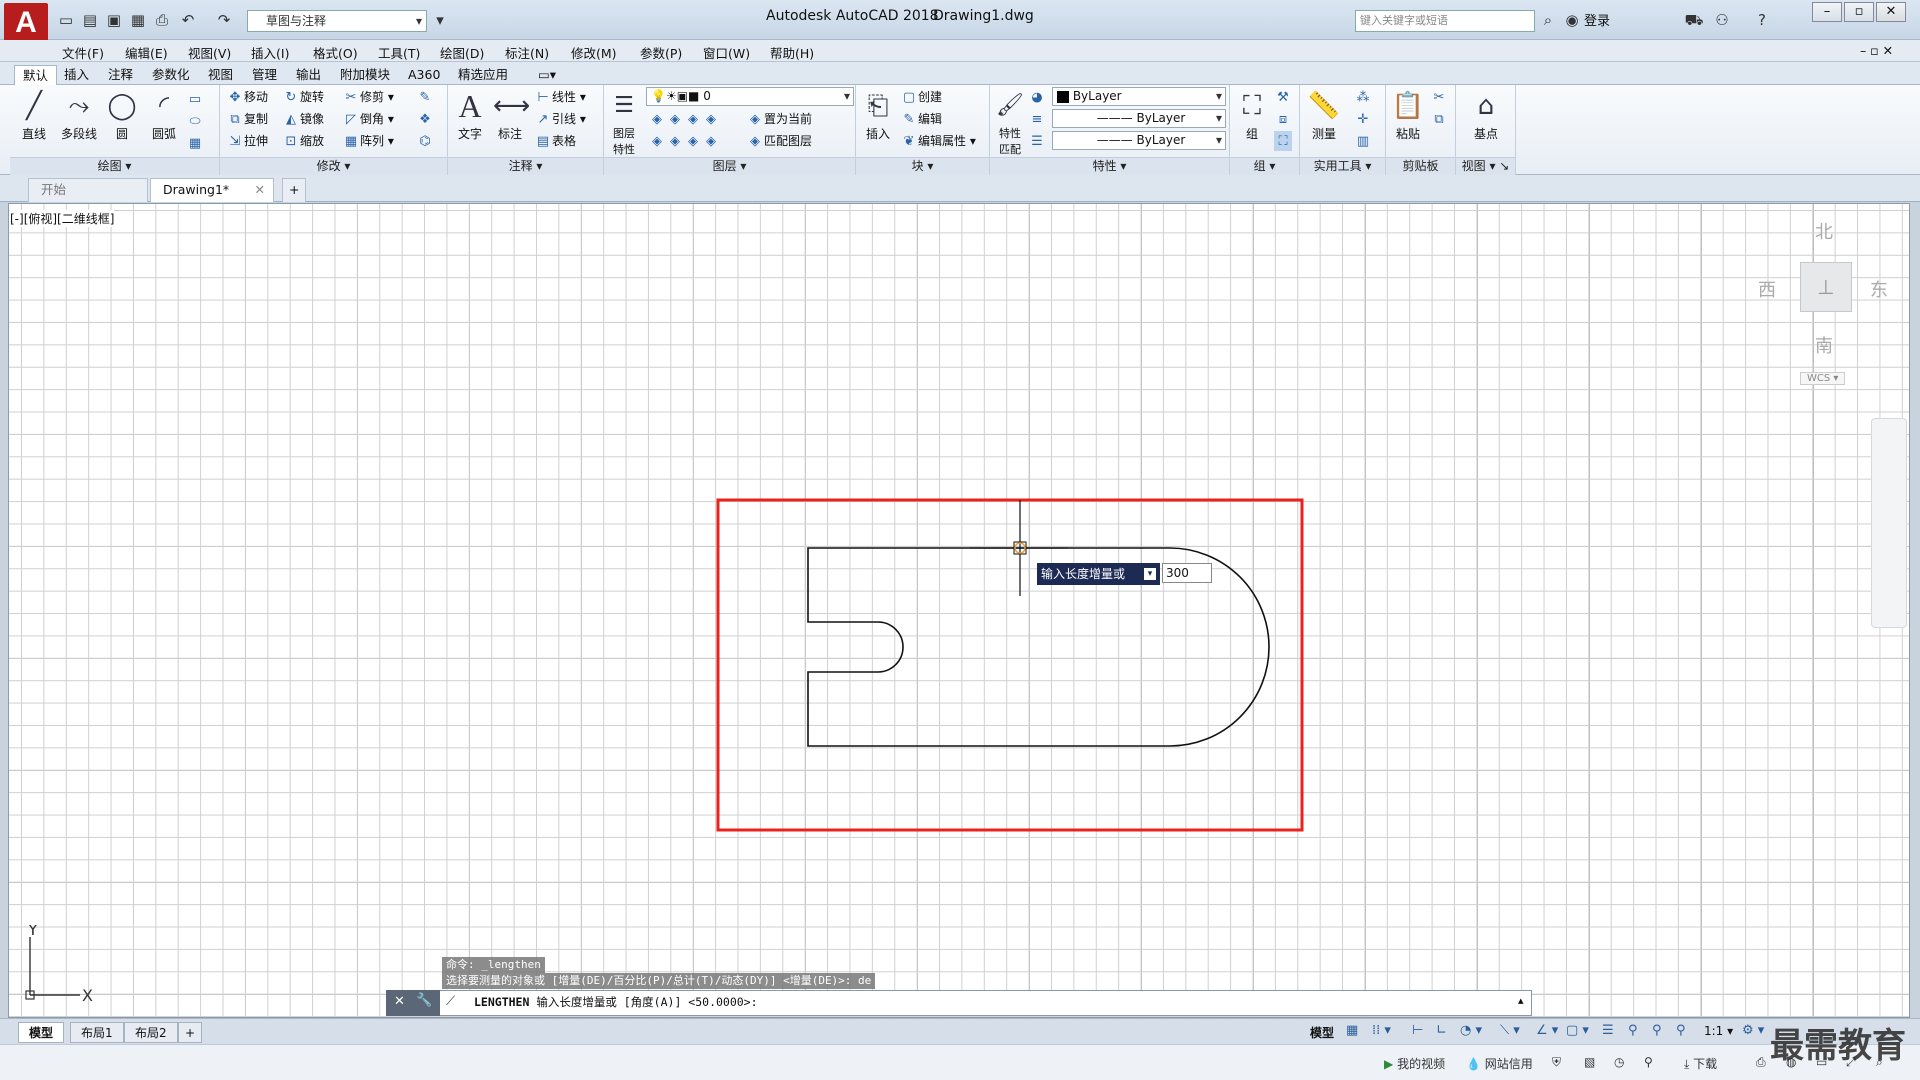  What do you see at coordinates (425, 97) in the screenshot?
I see `erase-icon: ✎` at bounding box center [425, 97].